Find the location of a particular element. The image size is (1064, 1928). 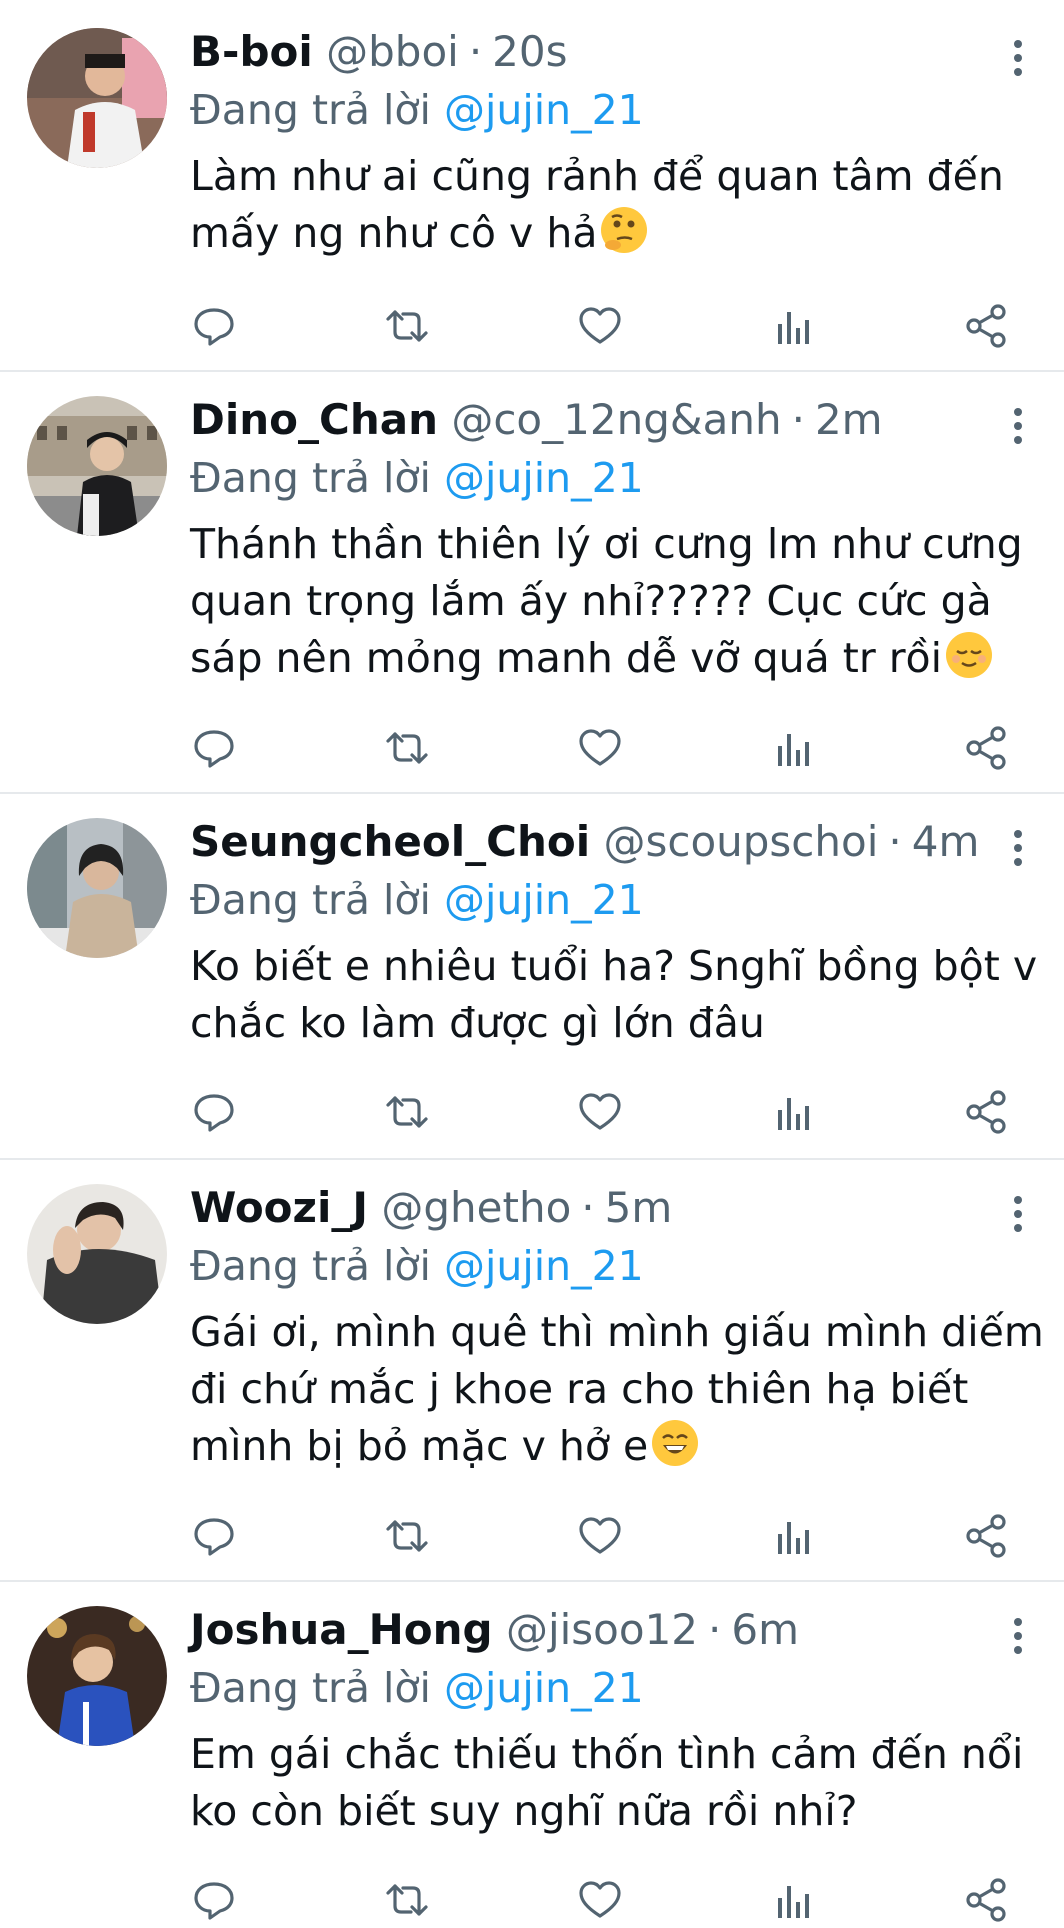

user-handle: @scoupschoi is located at coordinates (740, 841).